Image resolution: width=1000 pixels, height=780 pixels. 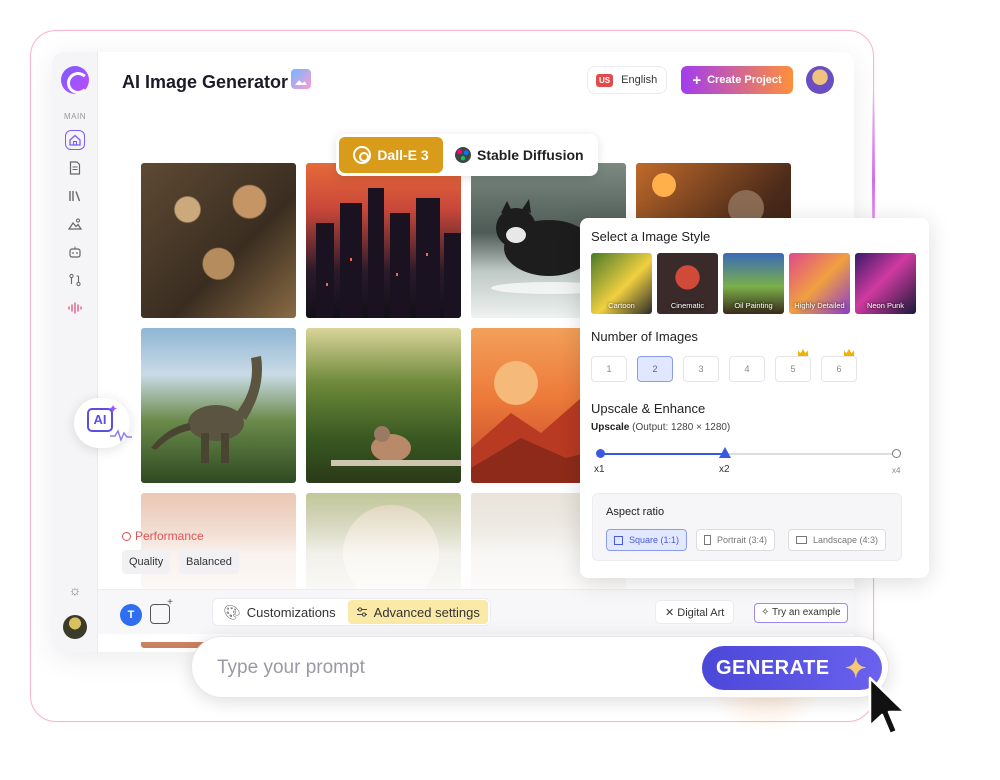 I want to click on tab-advanced-settings: Advanced settings, so click(x=417, y=612).